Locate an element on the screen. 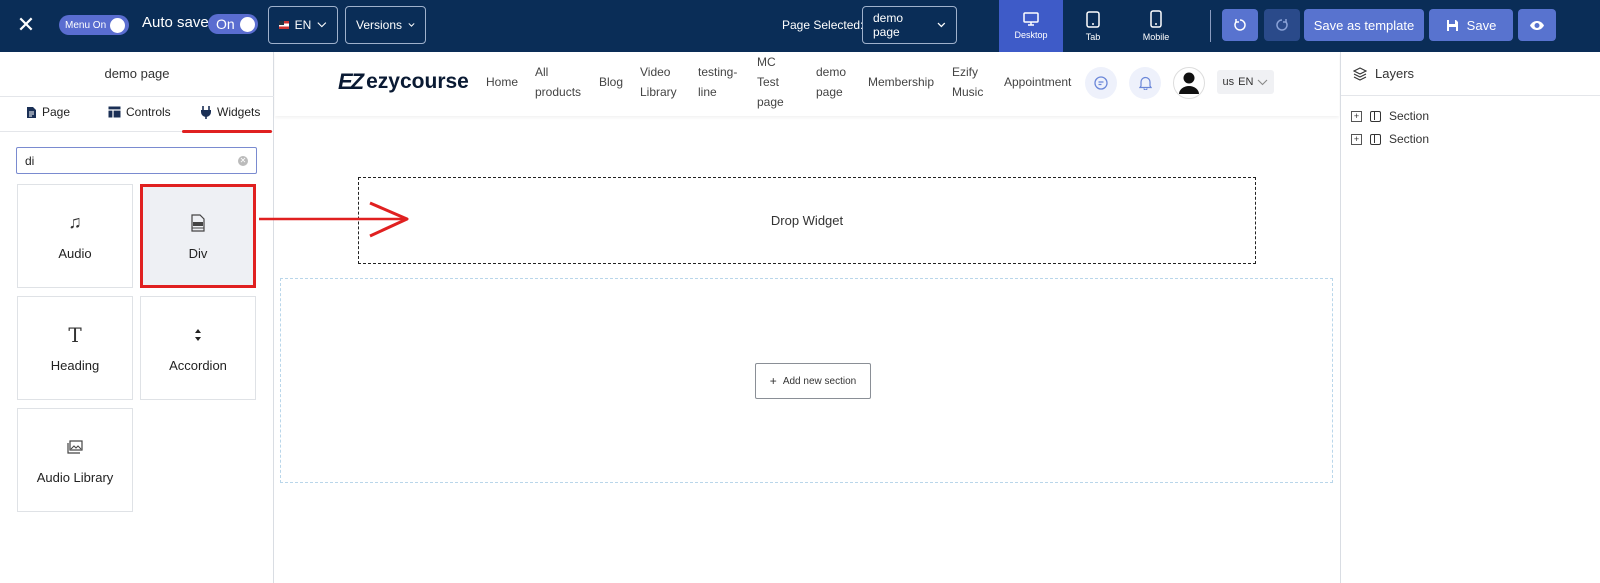 Image resolution: width=1600 pixels, height=583 pixels. undo-icon is located at coordinates (1240, 25).